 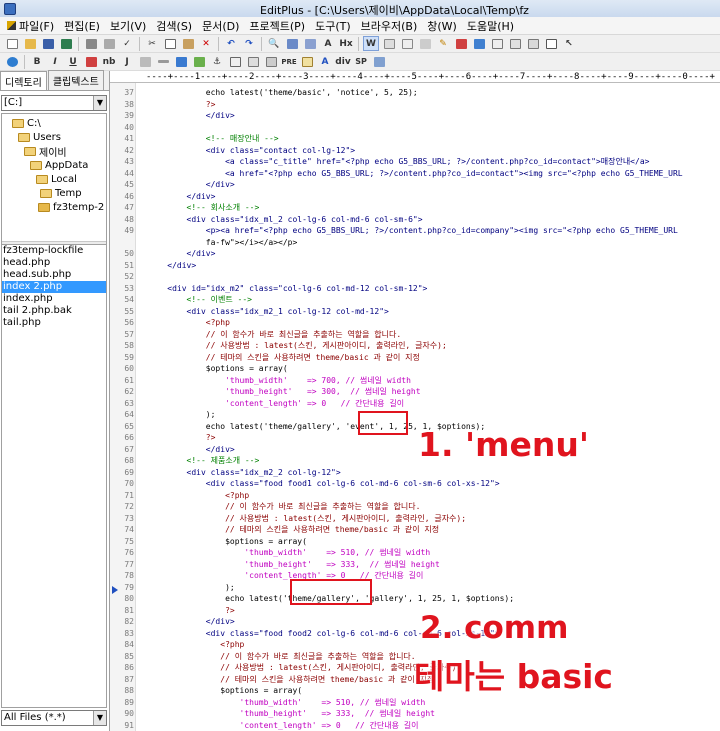 I want to click on div-button: div, so click(x=343, y=61).